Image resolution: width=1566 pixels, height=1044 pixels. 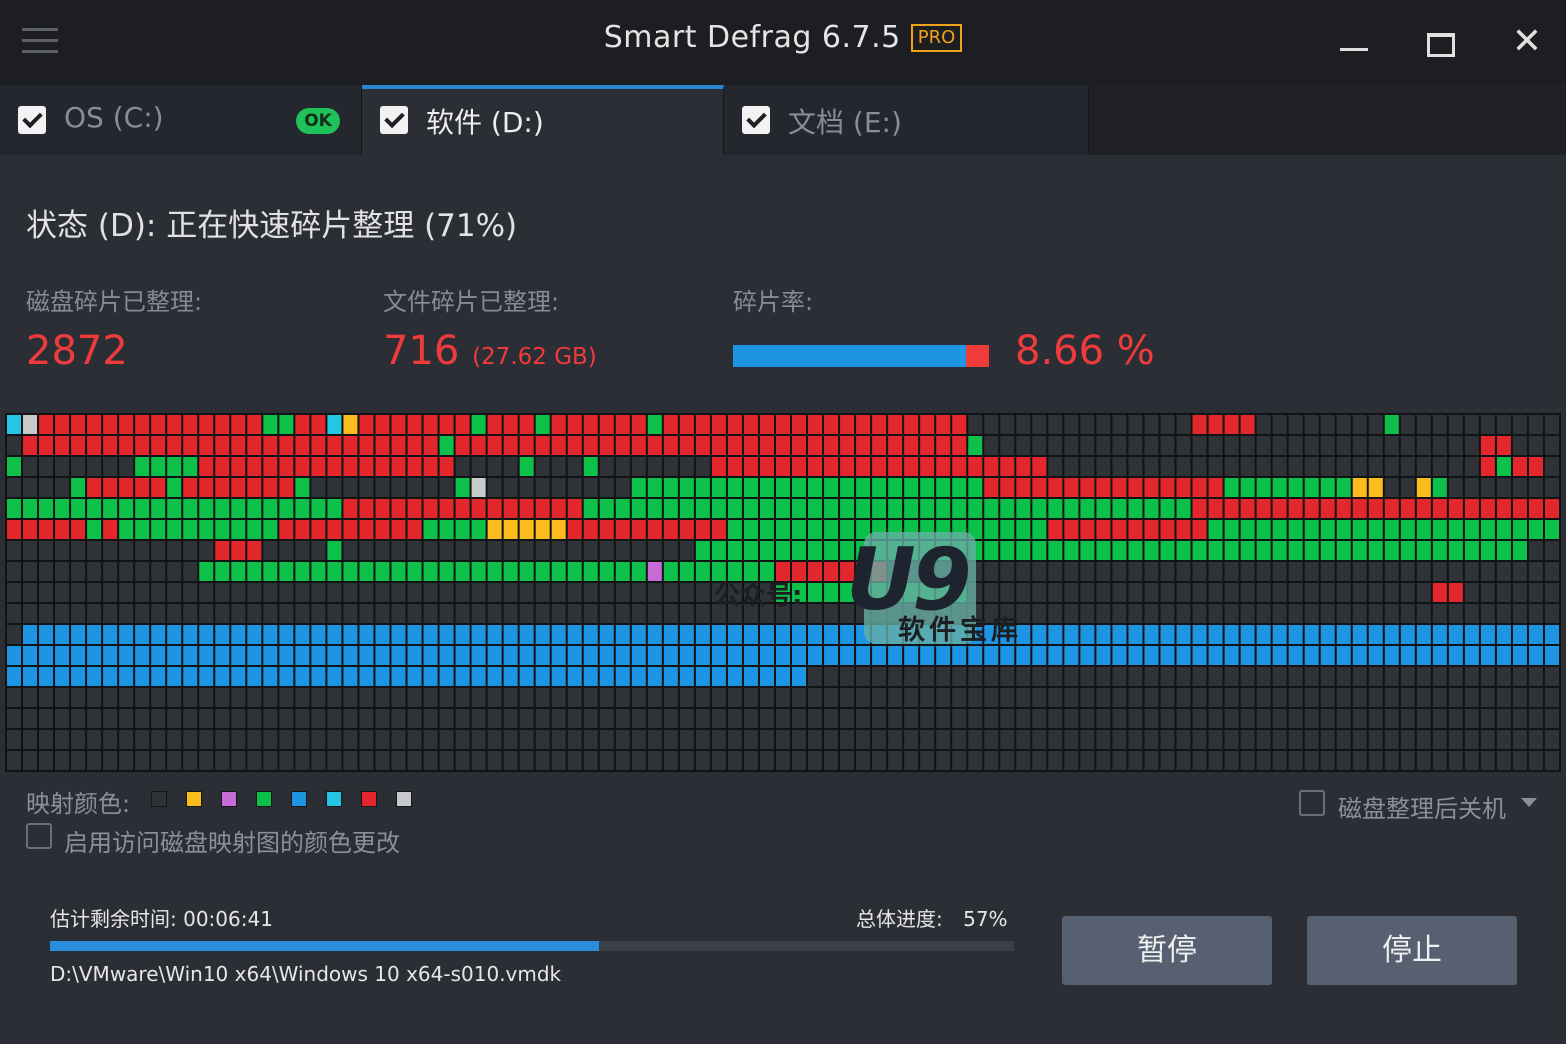 I want to click on tab-checkbox-c, so click(x=32, y=120).